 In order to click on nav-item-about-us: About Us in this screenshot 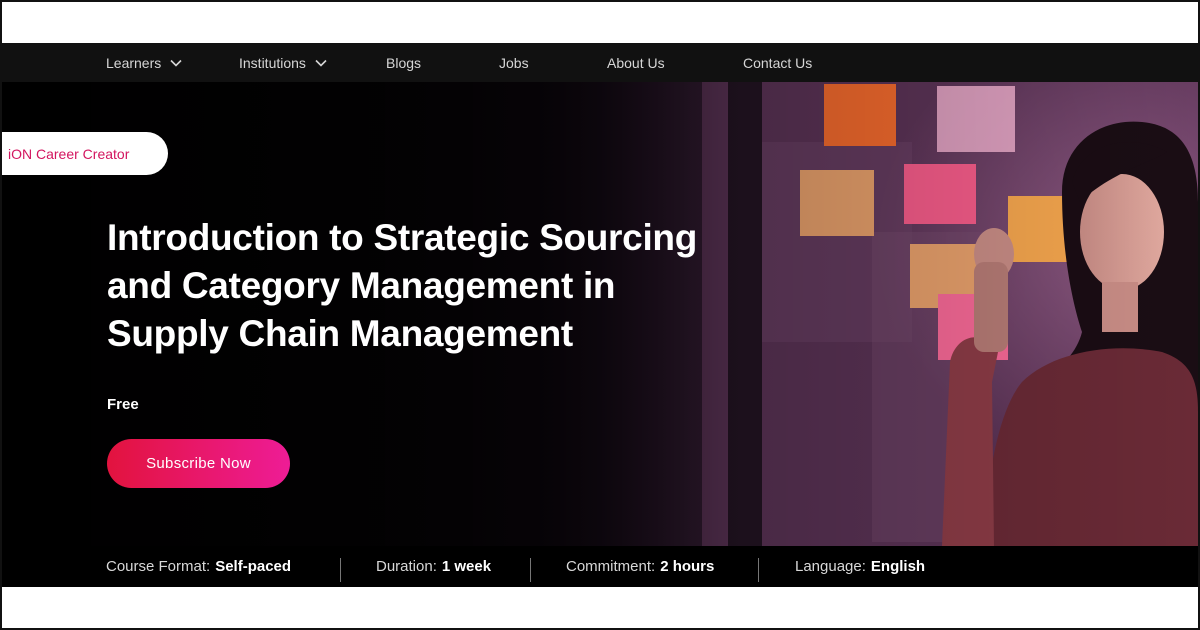, I will do `click(636, 62)`.